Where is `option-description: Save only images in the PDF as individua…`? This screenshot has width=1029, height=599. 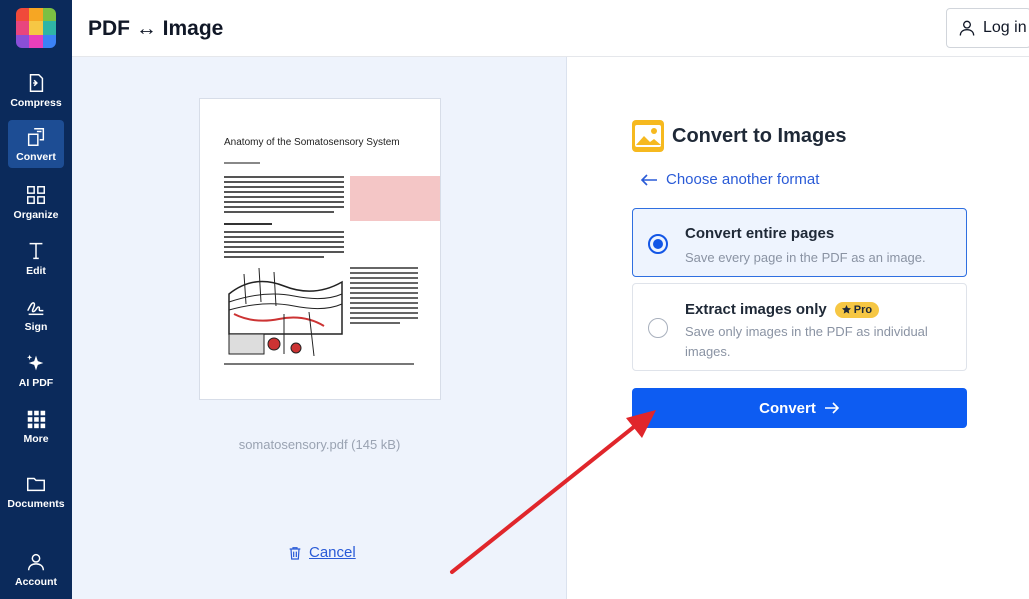 option-description: Save only images in the PDF as individua… is located at coordinates (806, 341).